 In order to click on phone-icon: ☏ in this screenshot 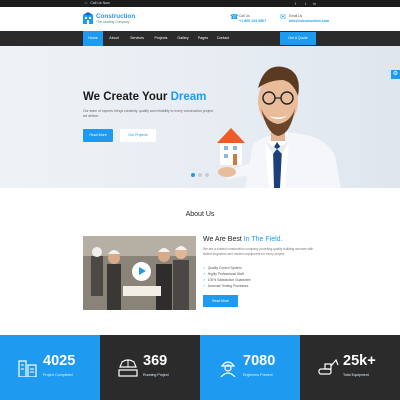, I will do `click(86, 3)`.